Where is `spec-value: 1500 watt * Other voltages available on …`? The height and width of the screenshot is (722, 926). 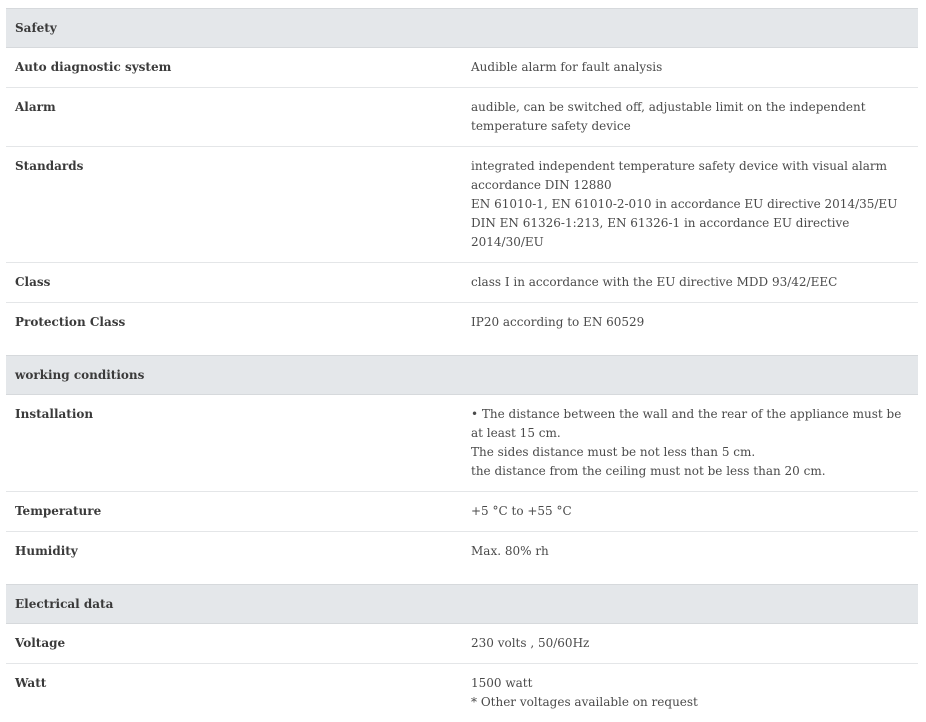
spec-value: 1500 watt * Other voltages available on … is located at coordinates (690, 693).